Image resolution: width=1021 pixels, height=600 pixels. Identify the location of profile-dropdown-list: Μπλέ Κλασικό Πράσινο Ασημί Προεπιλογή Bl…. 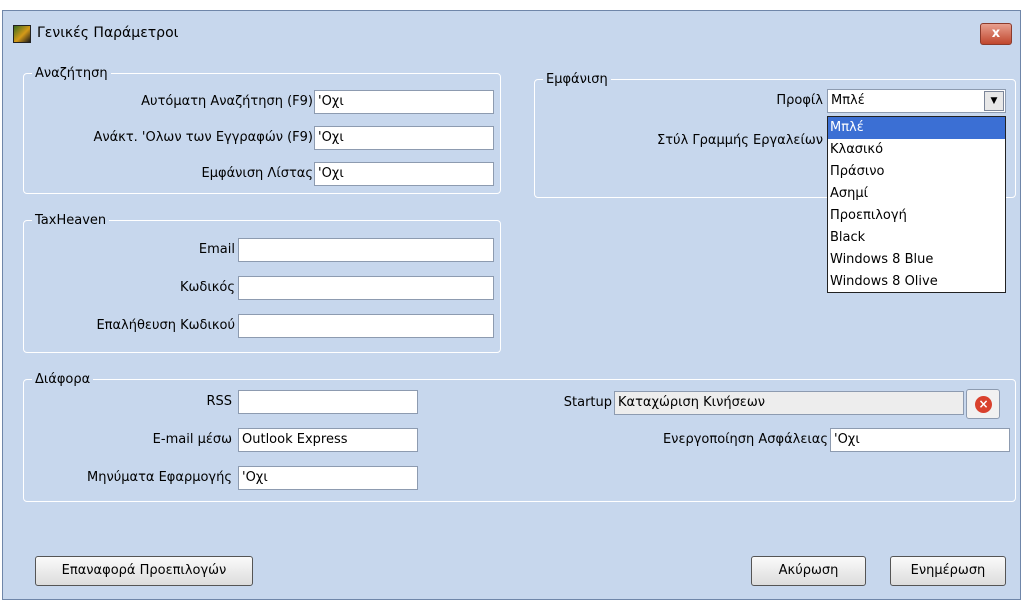
(916, 204).